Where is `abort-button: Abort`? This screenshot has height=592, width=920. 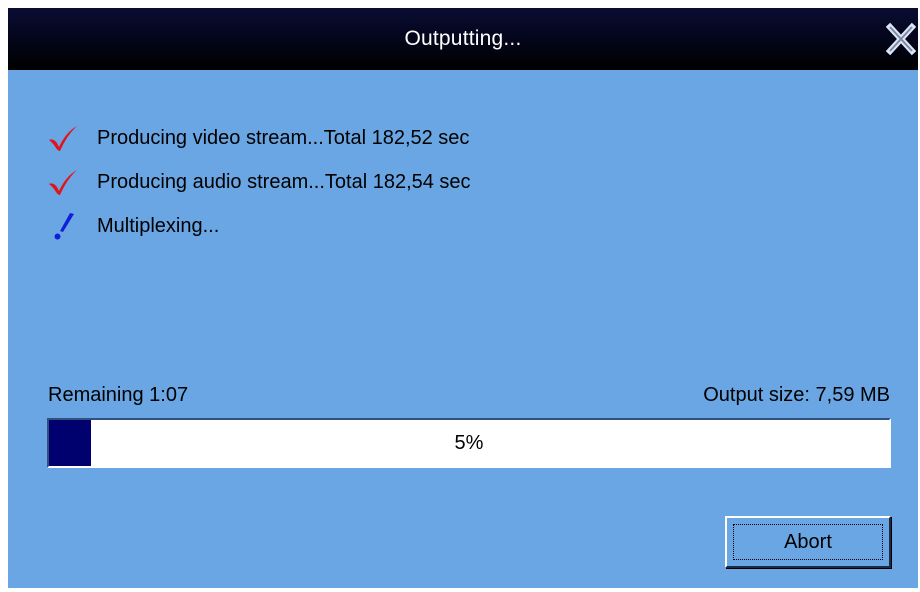
abort-button: Abort is located at coordinates (808, 542).